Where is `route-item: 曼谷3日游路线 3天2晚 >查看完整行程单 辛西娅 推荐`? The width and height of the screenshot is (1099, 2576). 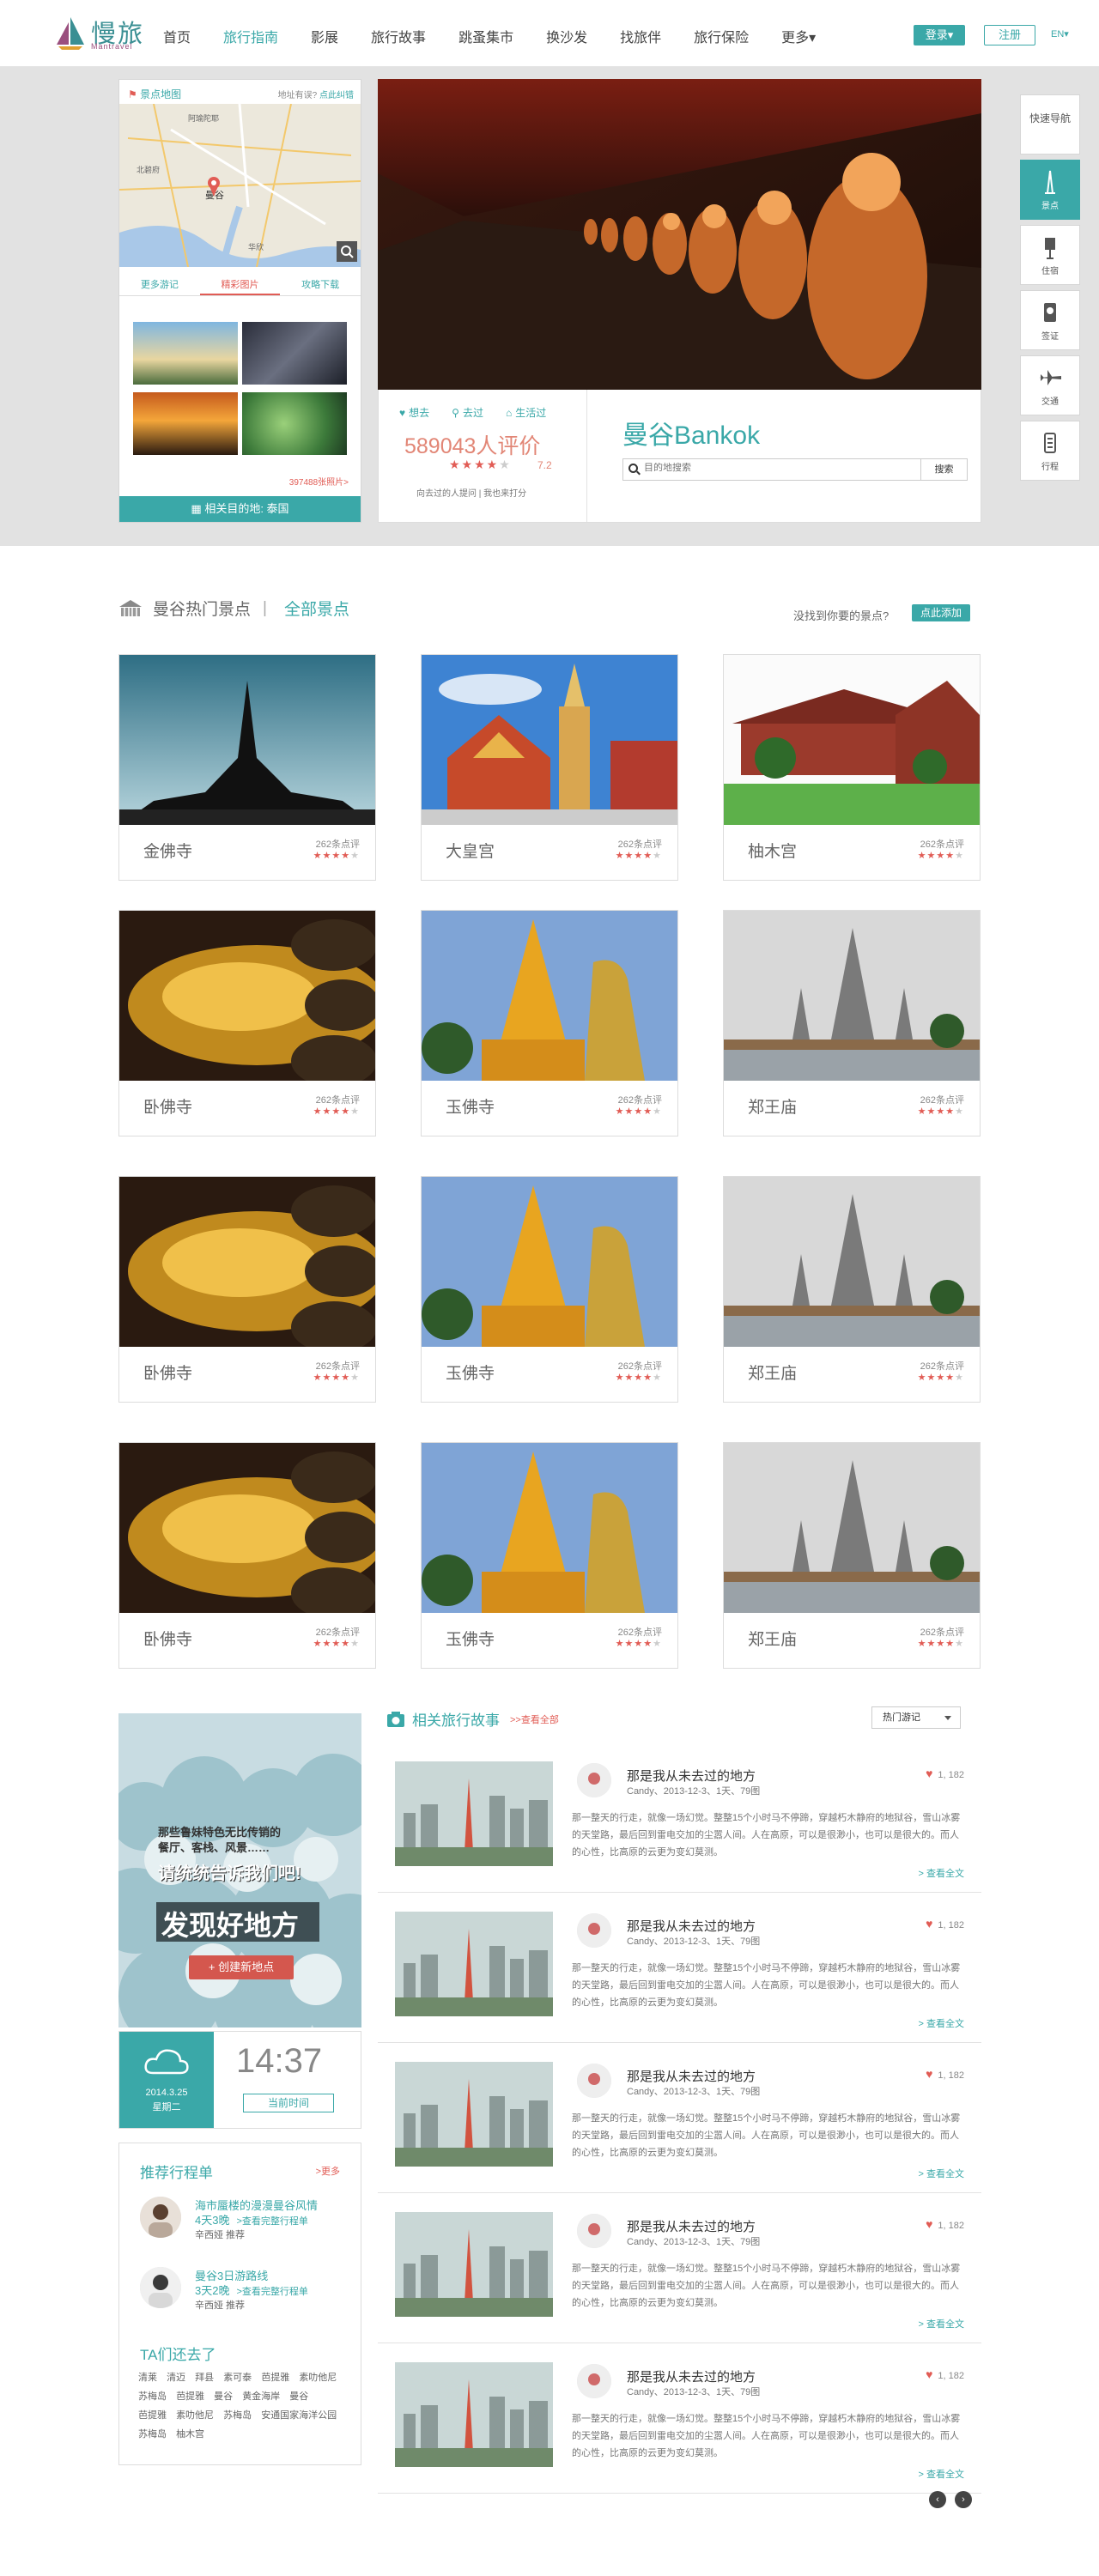 route-item: 曼谷3日游路线 3天2晚 >查看完整行程单 辛西娅 推荐 is located at coordinates (243, 2292).